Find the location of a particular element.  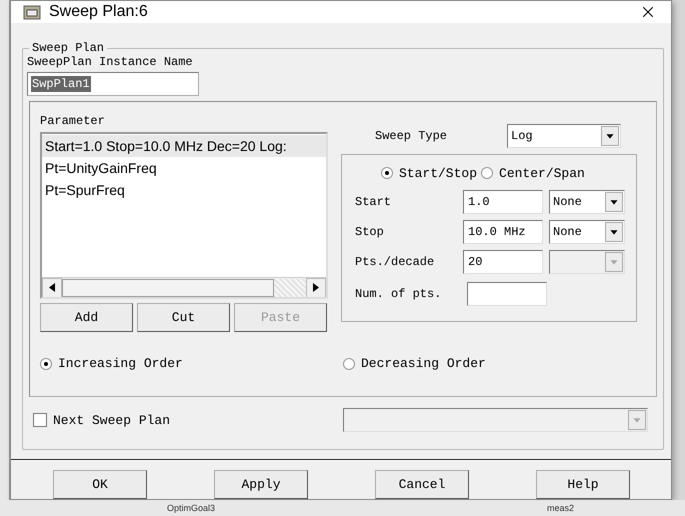

window-title: Sweep Plan:6 is located at coordinates (99, 12).